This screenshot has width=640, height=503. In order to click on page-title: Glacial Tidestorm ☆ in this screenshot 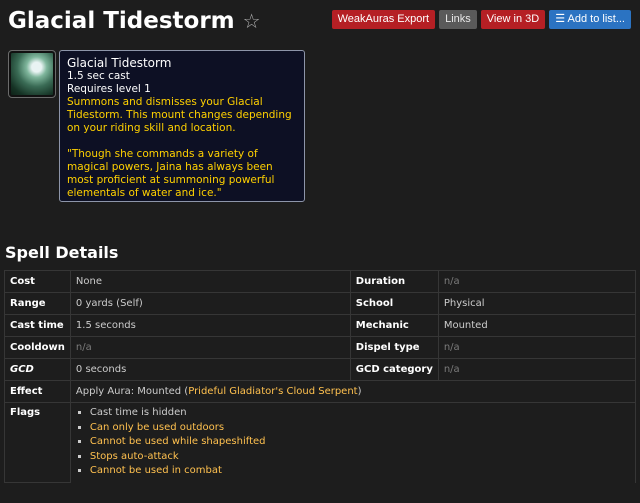, I will do `click(134, 21)`.